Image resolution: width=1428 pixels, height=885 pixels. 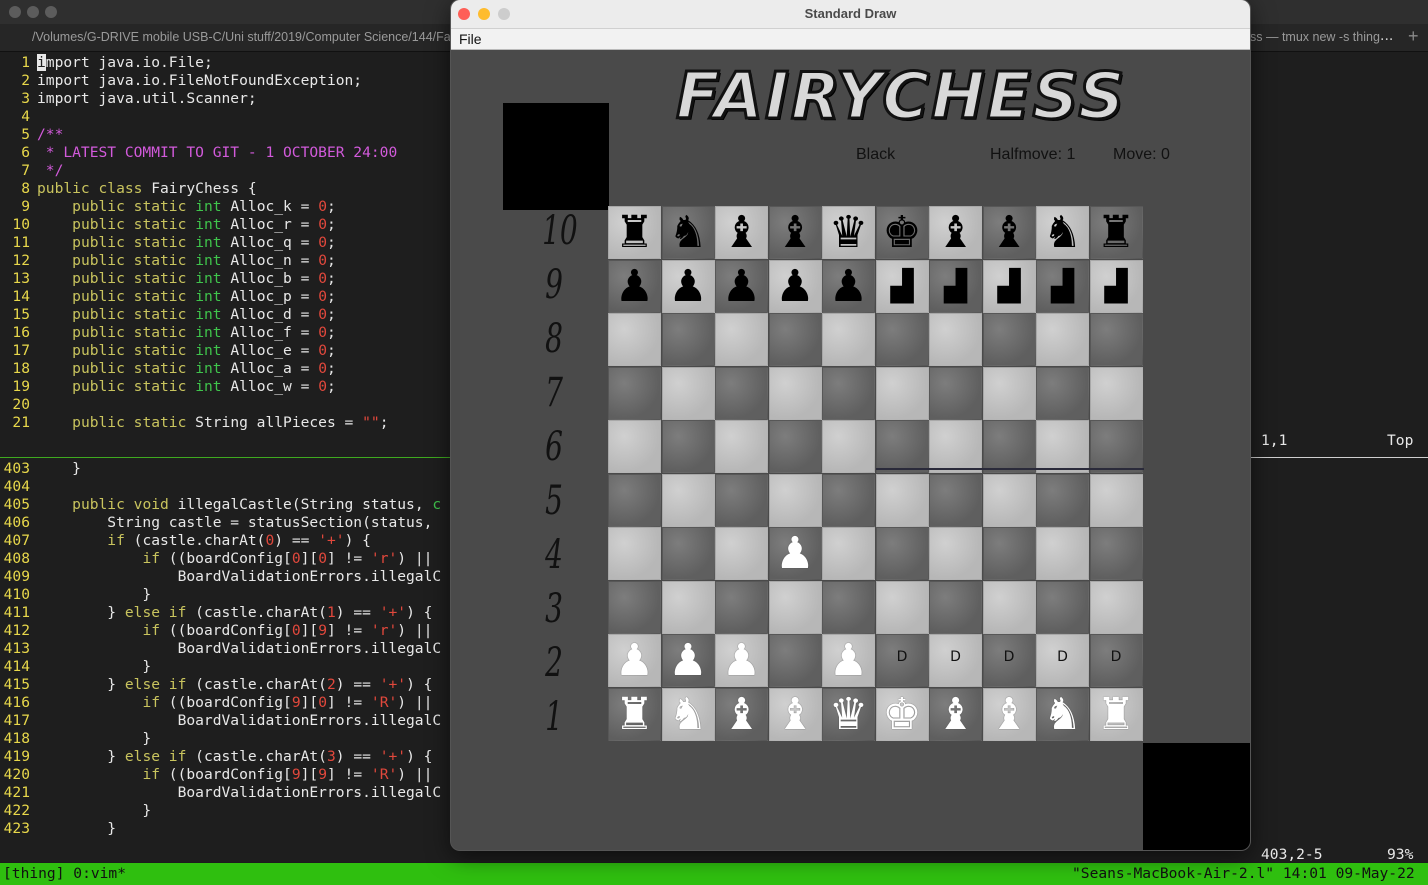 I want to click on code-line: 410 }, so click(x=76, y=595).